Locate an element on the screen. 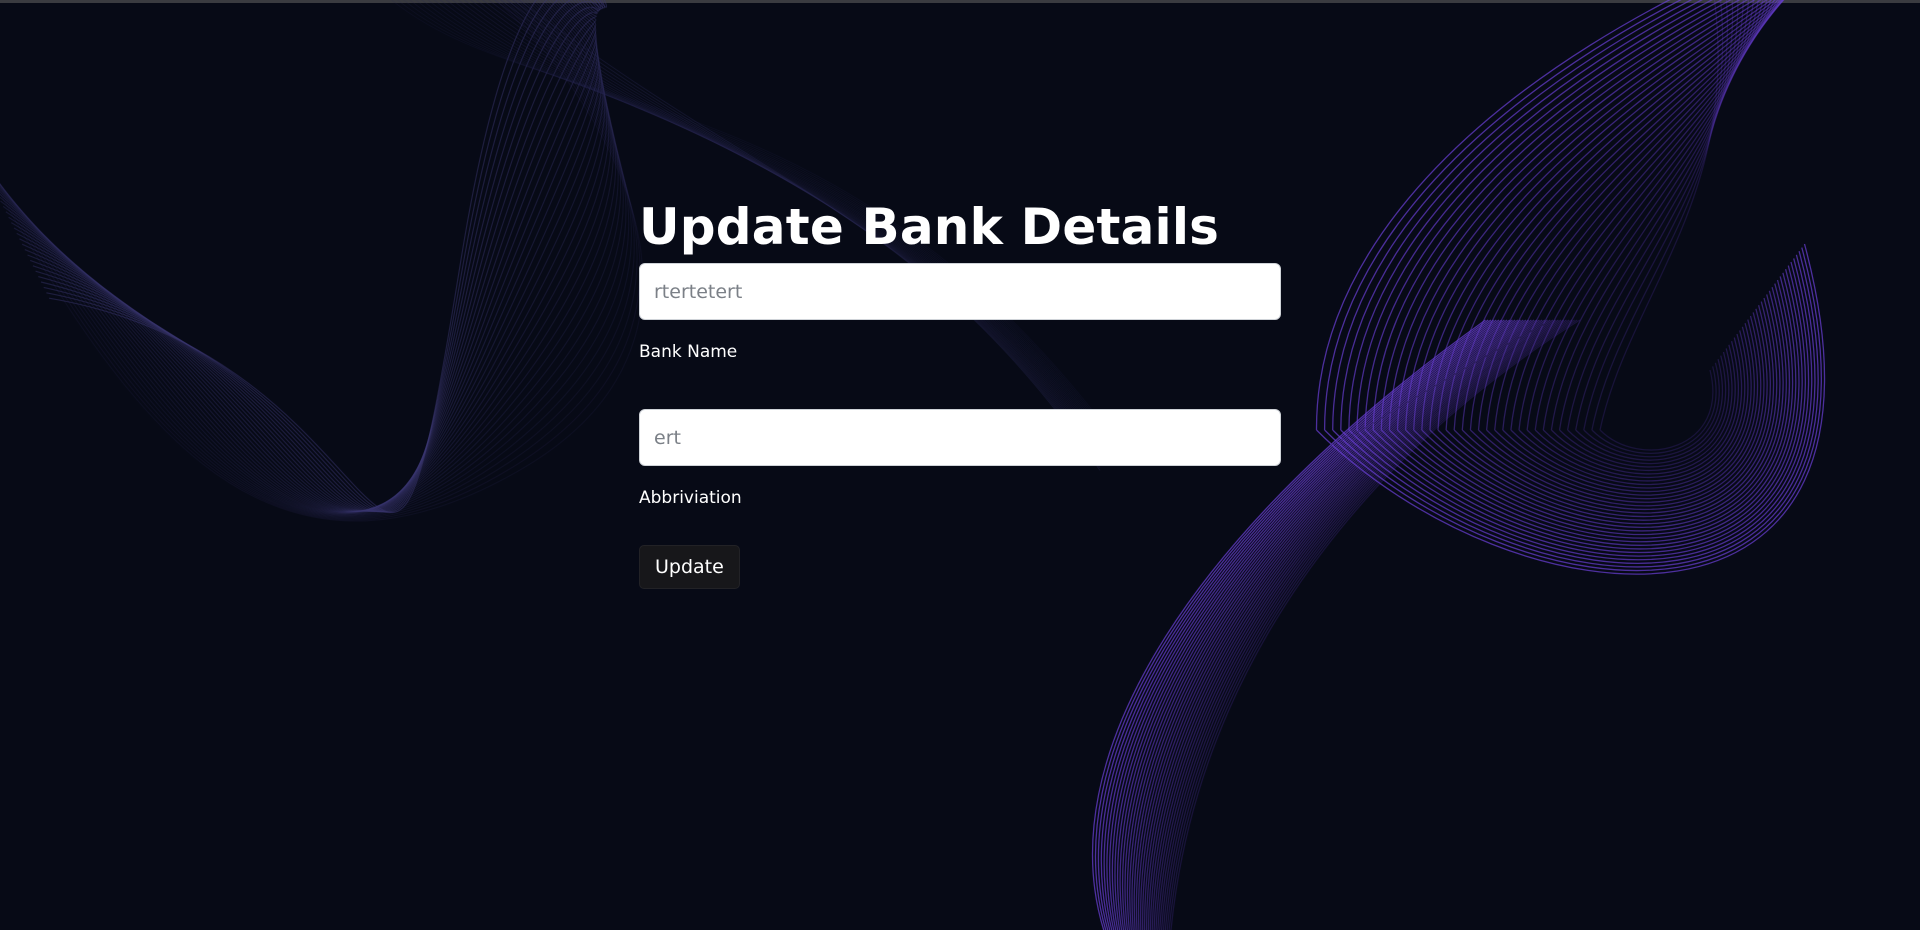  update-button: Update is located at coordinates (689, 567).